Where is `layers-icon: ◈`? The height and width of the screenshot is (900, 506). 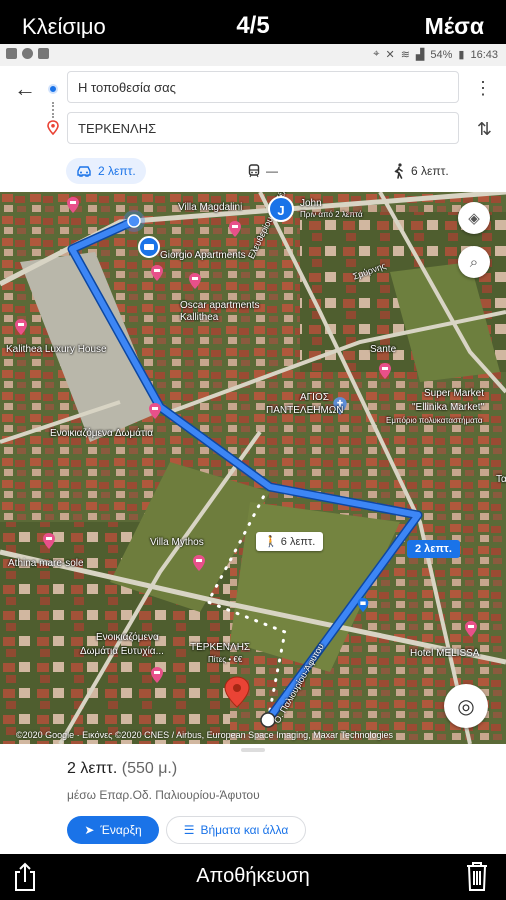
layers-icon: ◈ is located at coordinates (474, 218).